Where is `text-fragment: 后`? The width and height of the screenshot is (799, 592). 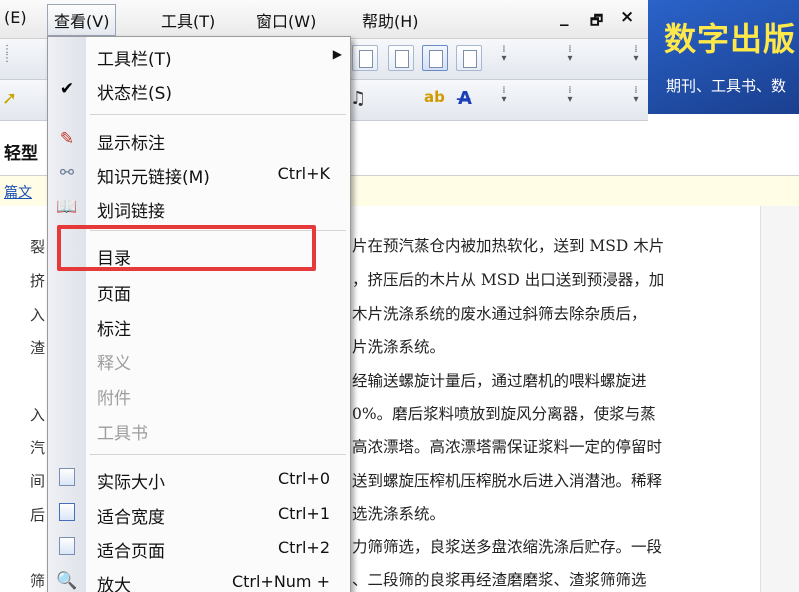 text-fragment: 后 is located at coordinates (38, 515).